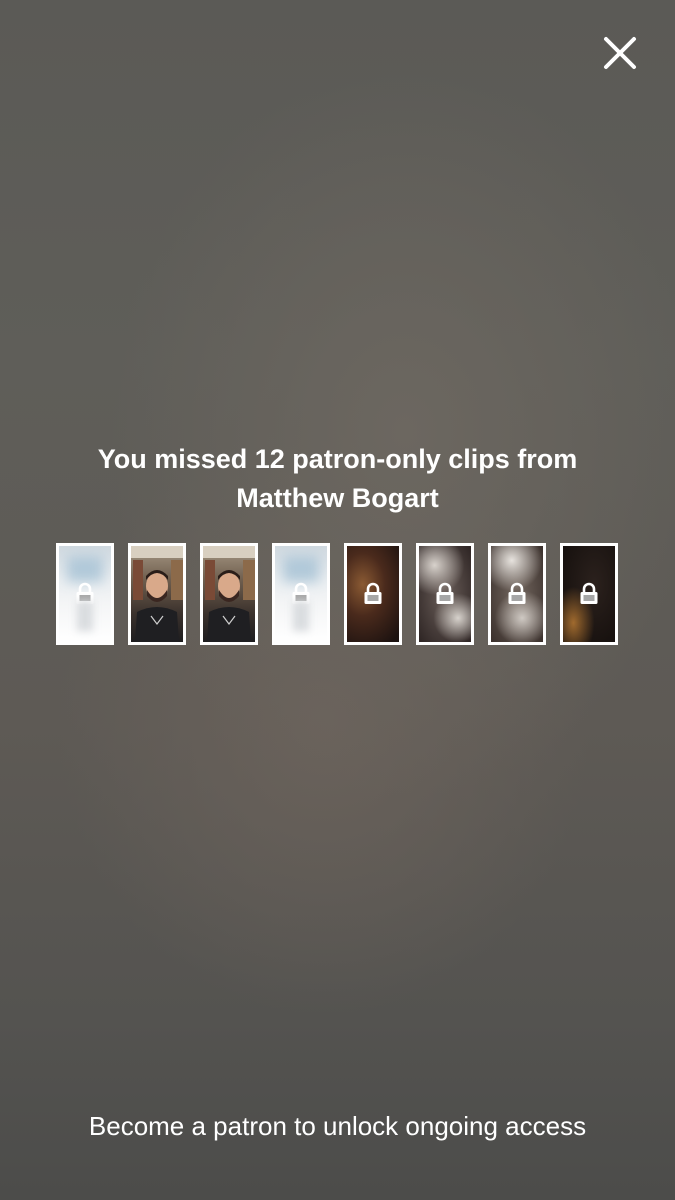 This screenshot has height=1200, width=675. What do you see at coordinates (337, 1126) in the screenshot?
I see `become-patron-link: Become a patron to unlock ongoing access` at bounding box center [337, 1126].